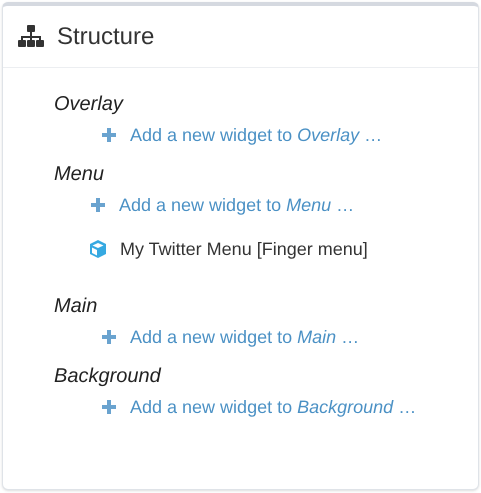 The height and width of the screenshot is (493, 481). Describe the element at coordinates (89, 104) in the screenshot. I see `section-label: Overlay` at that location.